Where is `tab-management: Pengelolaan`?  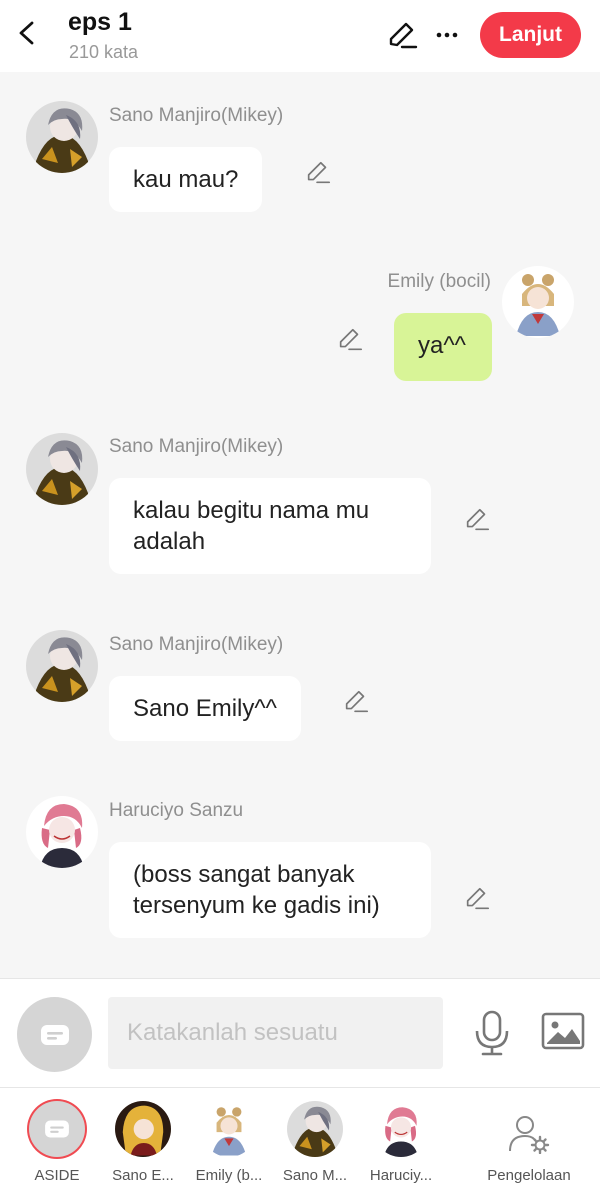 tab-management: Pengelolaan is located at coordinates (529, 1141).